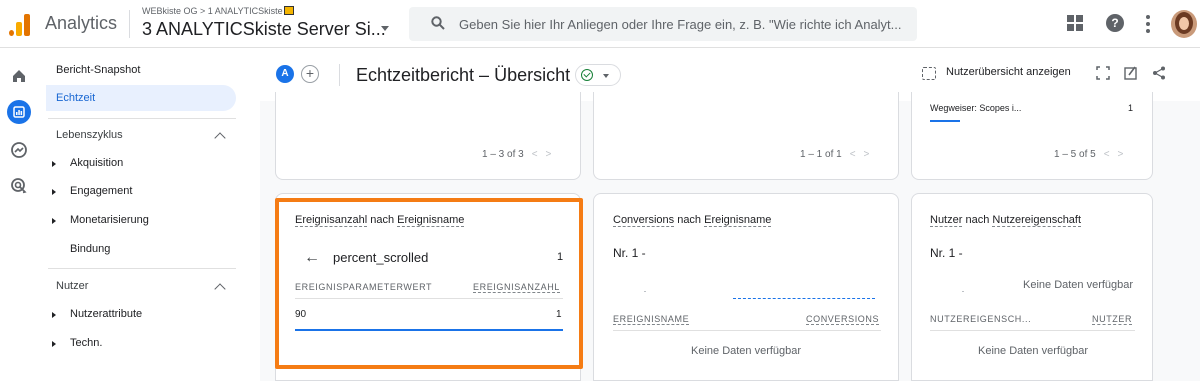 This screenshot has height=381, width=1200. Describe the element at coordinates (101, 191) in the screenshot. I see `sidebar-item-engagement: Engagement` at that location.